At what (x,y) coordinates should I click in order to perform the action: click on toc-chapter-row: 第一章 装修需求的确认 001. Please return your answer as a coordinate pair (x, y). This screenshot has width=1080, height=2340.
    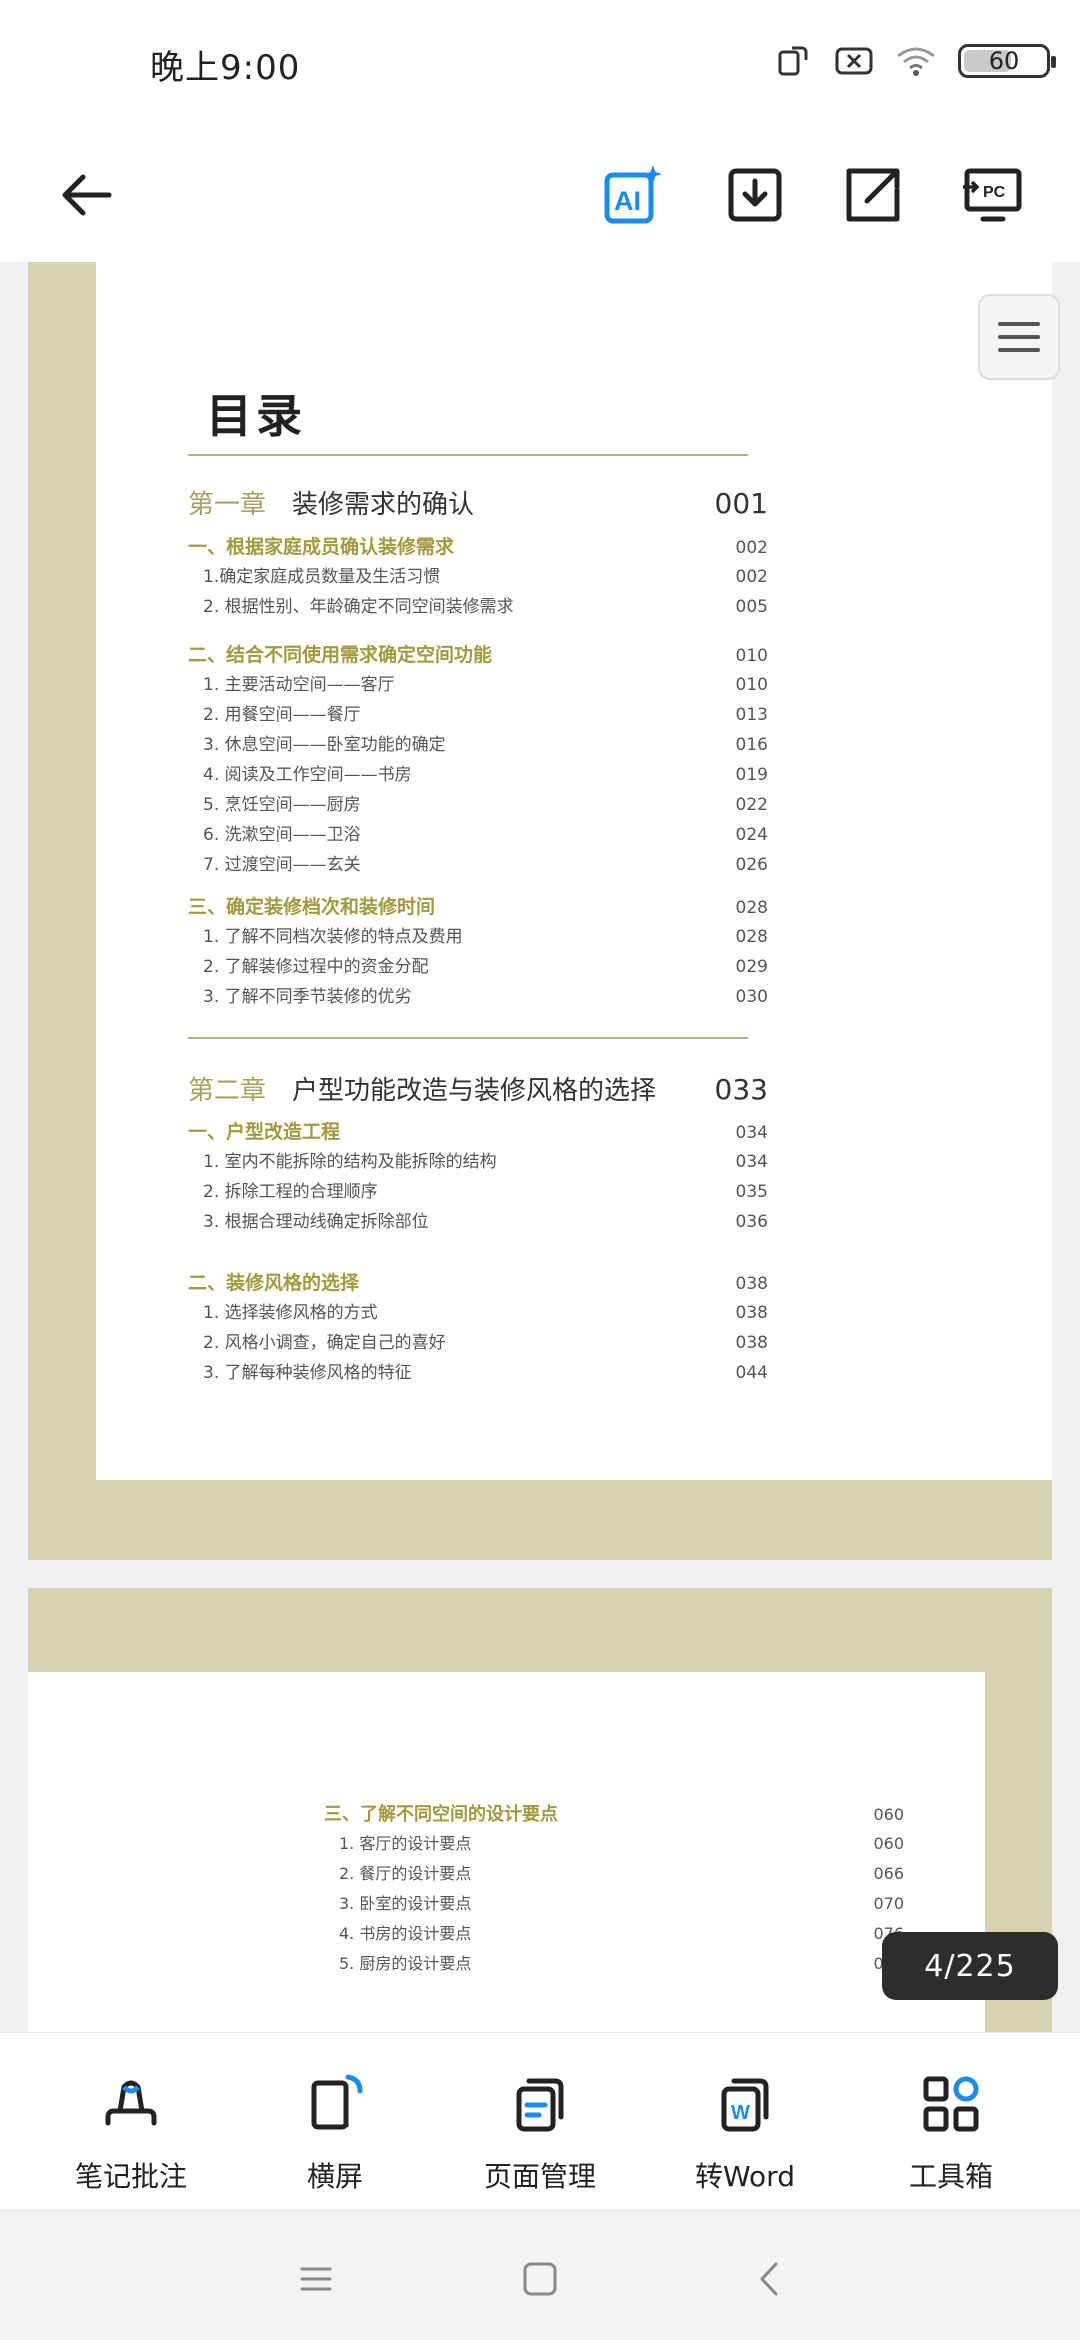
    Looking at the image, I should click on (478, 502).